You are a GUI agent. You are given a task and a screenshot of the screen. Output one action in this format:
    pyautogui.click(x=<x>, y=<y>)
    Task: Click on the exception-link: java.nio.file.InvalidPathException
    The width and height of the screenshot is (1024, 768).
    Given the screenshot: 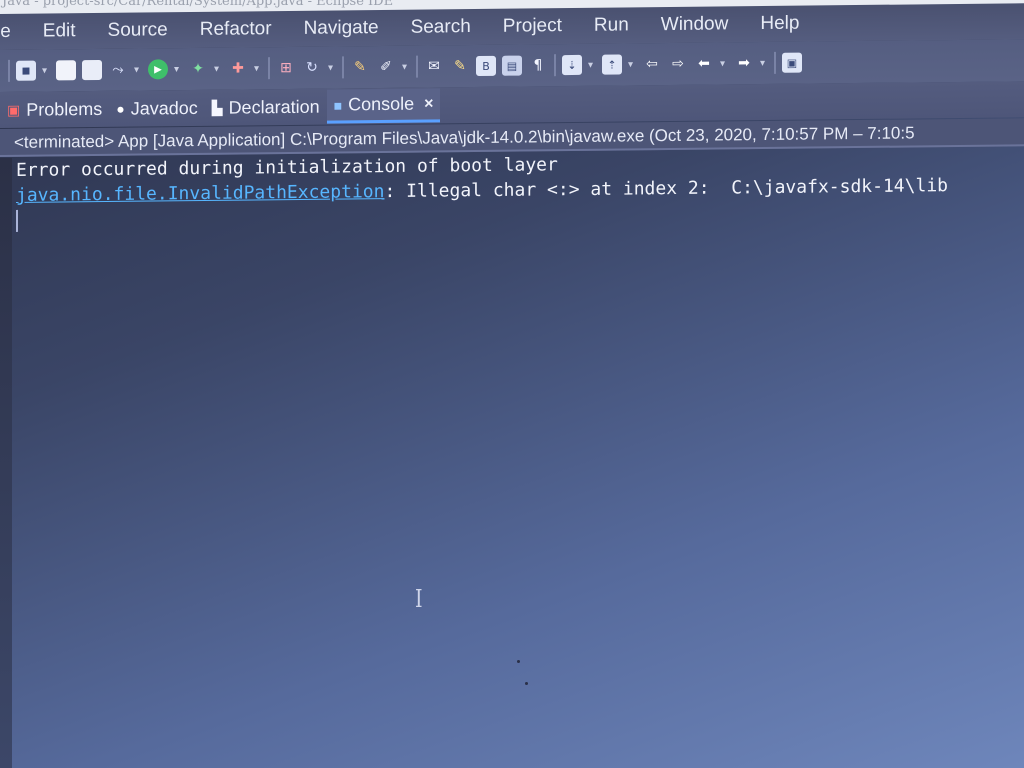 What is the action you would take?
    pyautogui.click(x=200, y=193)
    